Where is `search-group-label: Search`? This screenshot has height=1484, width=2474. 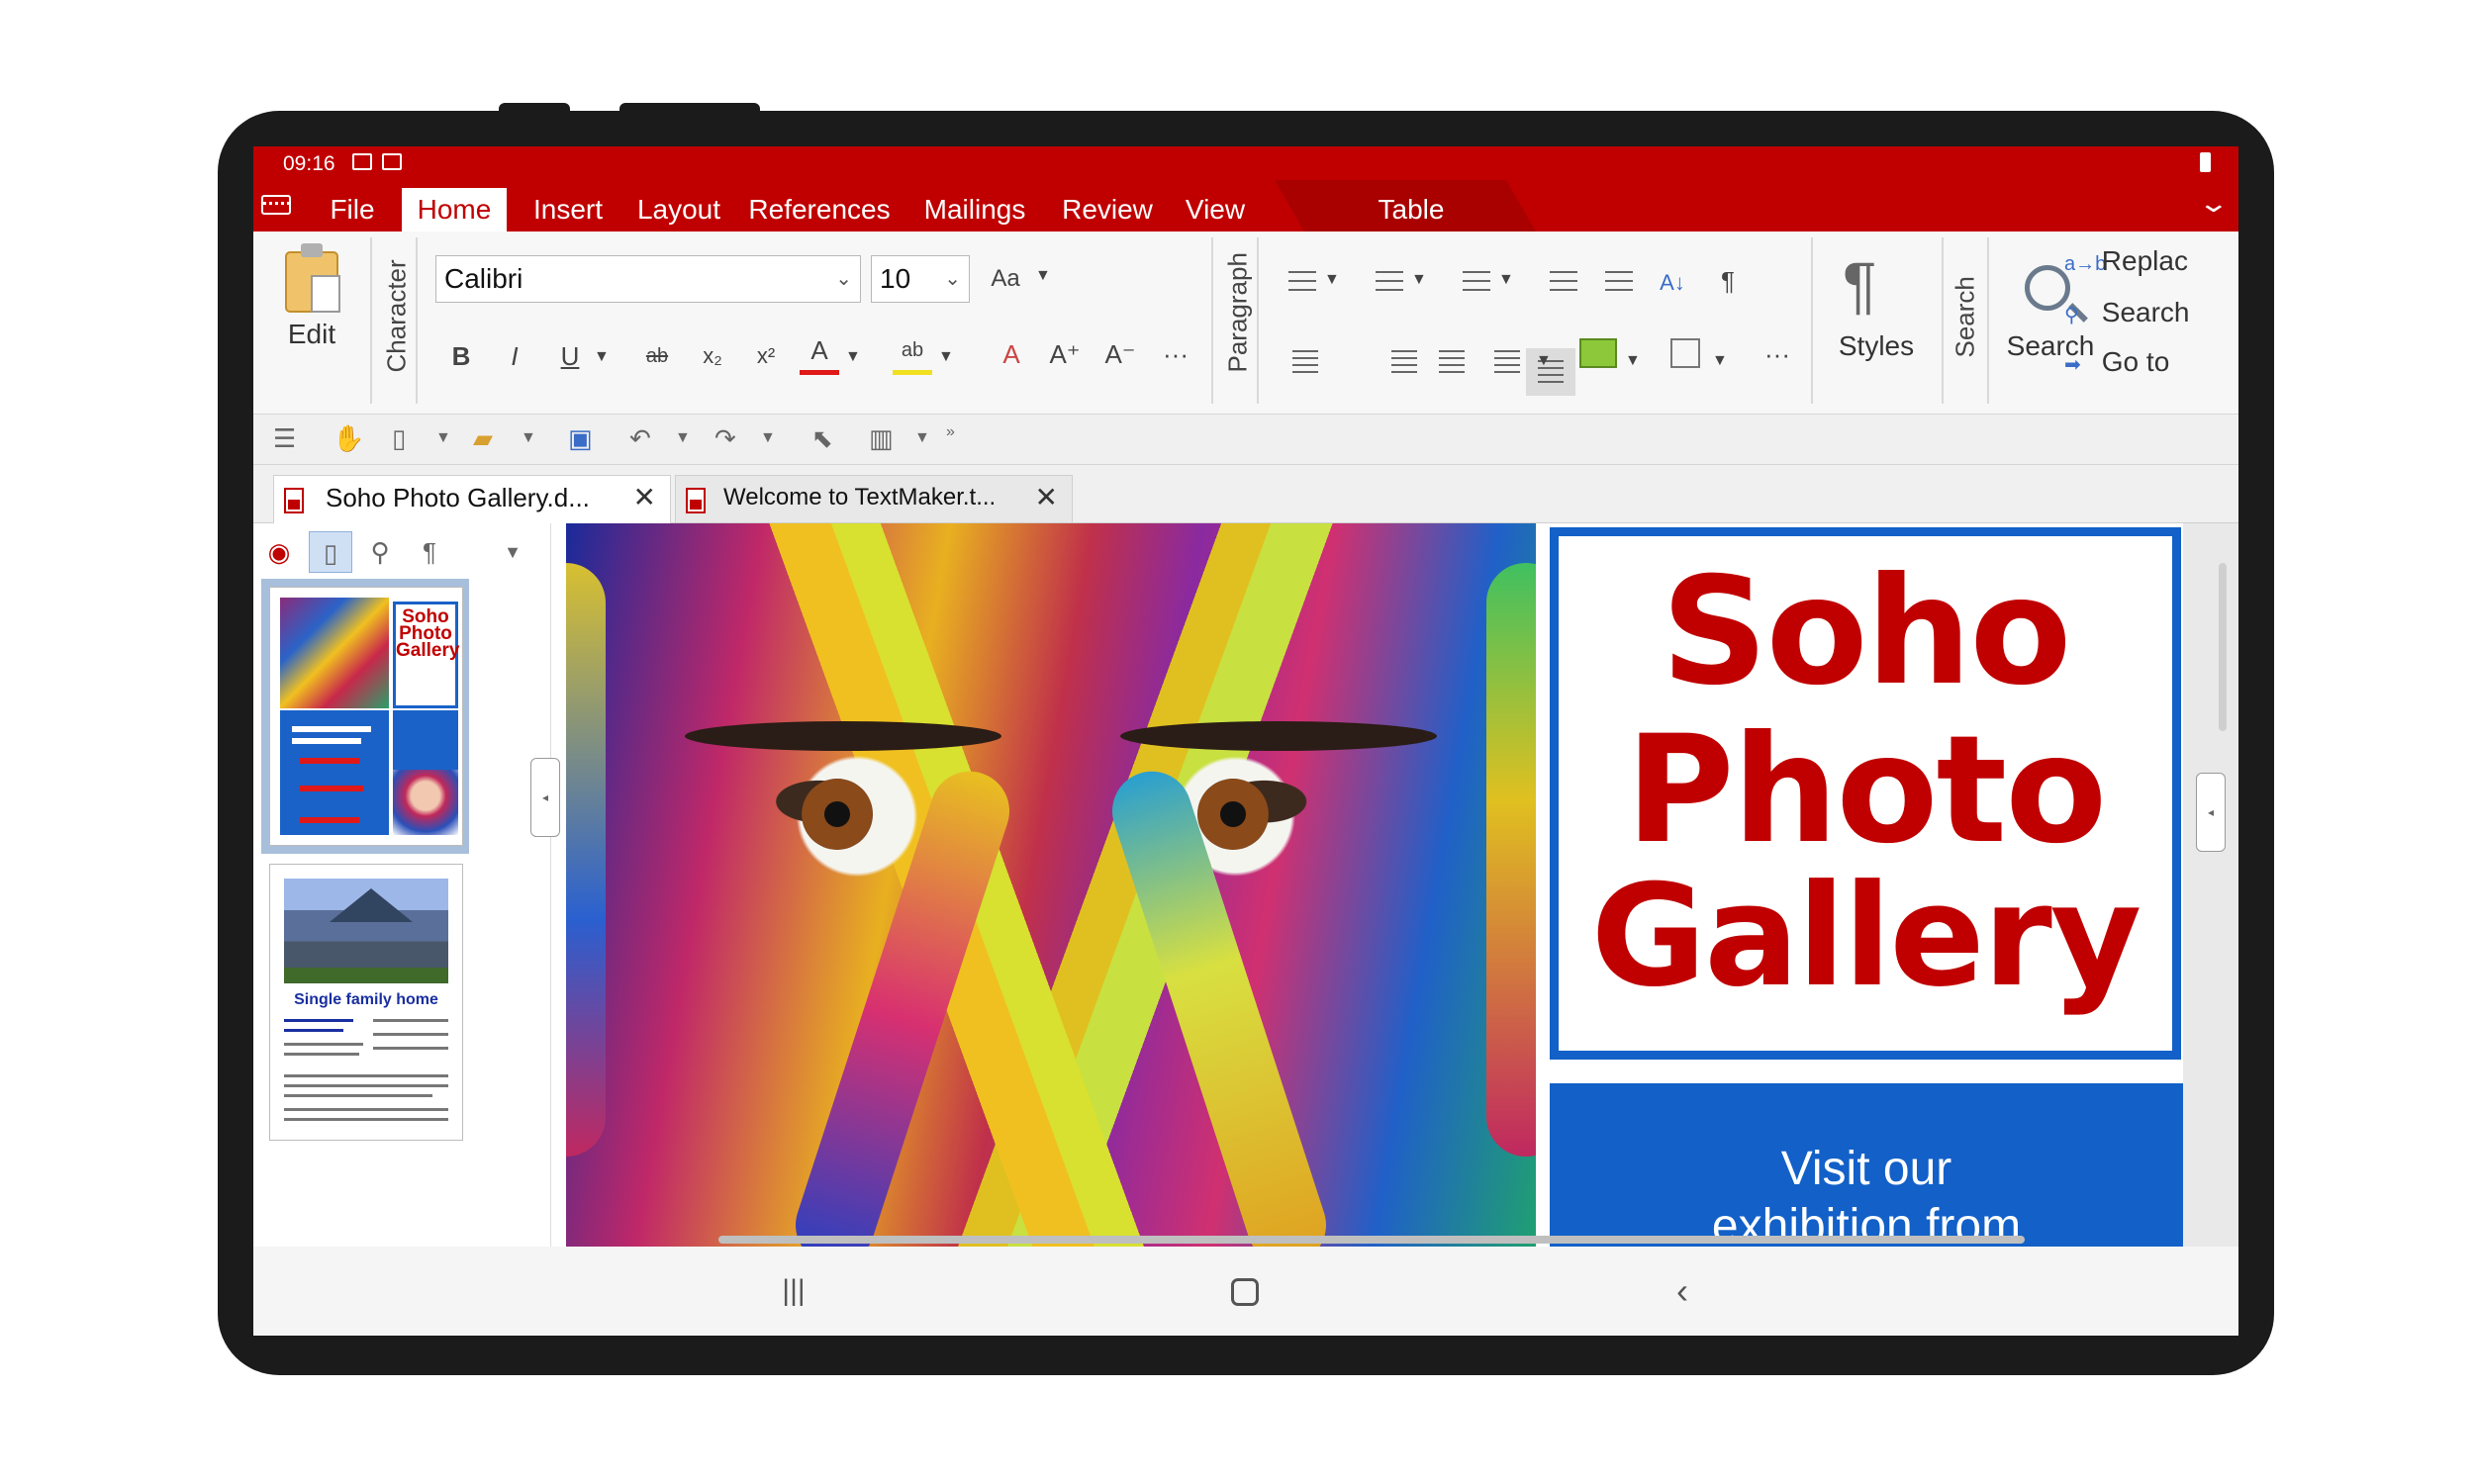
search-group-label: Search is located at coordinates (1965, 317).